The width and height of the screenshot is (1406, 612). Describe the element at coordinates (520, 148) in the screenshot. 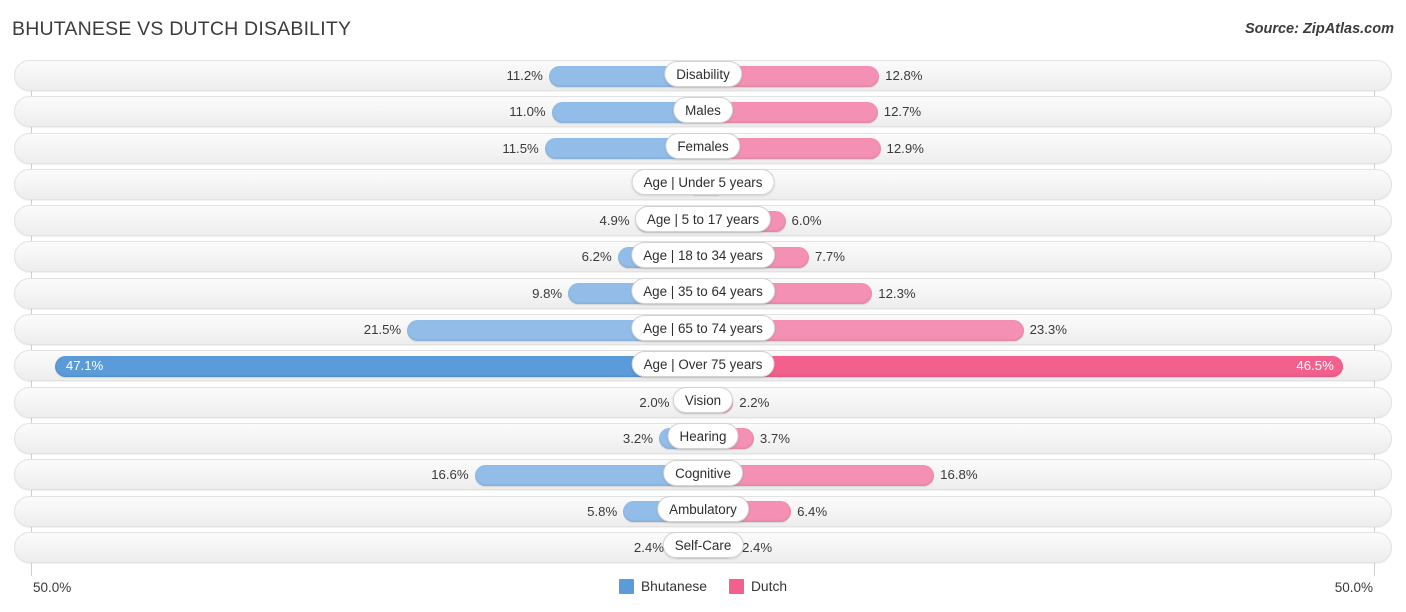

I see `value-label-bhutanese: 11.5%` at that location.